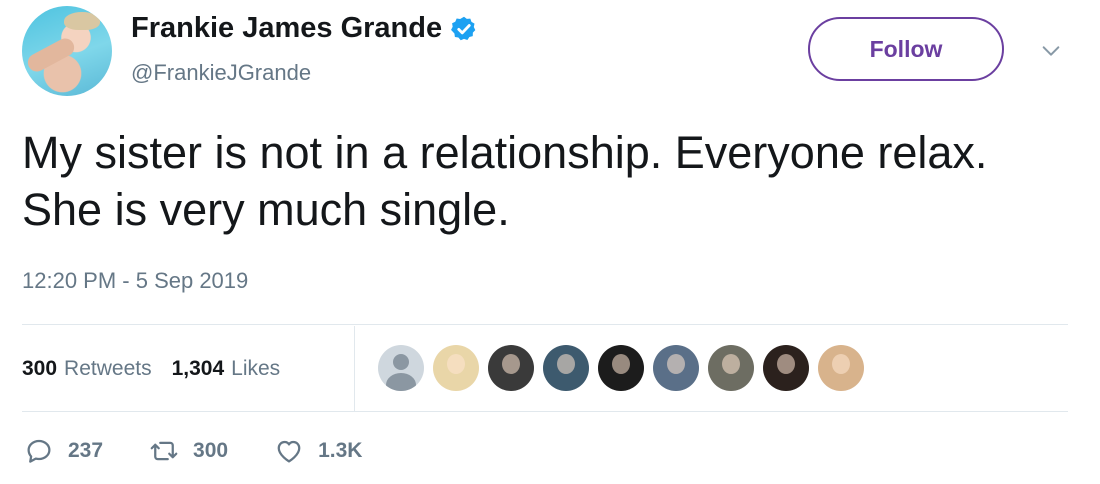 Image resolution: width=1100 pixels, height=484 pixels. What do you see at coordinates (40, 368) in the screenshot?
I see `retweets-count: 300` at bounding box center [40, 368].